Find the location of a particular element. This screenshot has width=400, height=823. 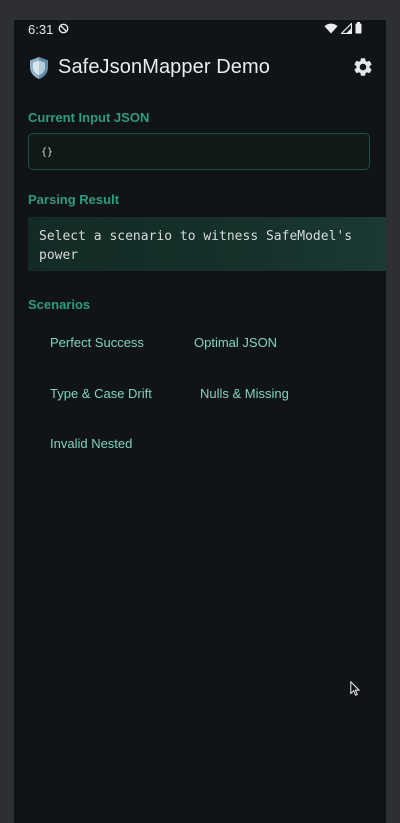

scenario-invalid-nested-button: Invalid Nested is located at coordinates (91, 443).